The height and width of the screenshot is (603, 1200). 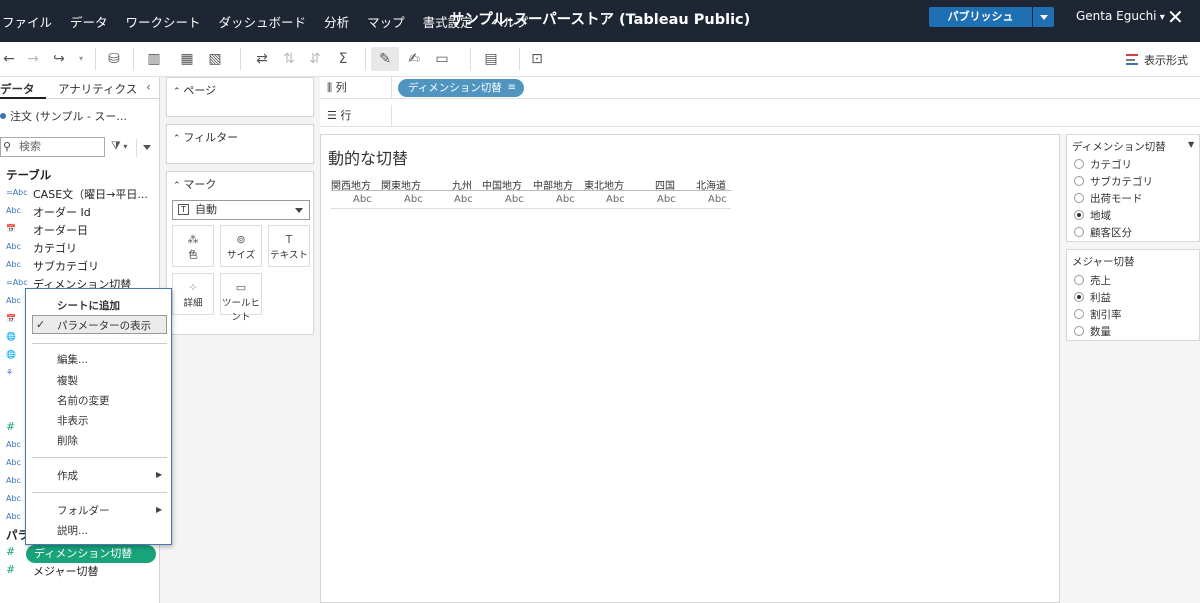 I want to click on menu-format: 書式設定, so click(x=448, y=21).